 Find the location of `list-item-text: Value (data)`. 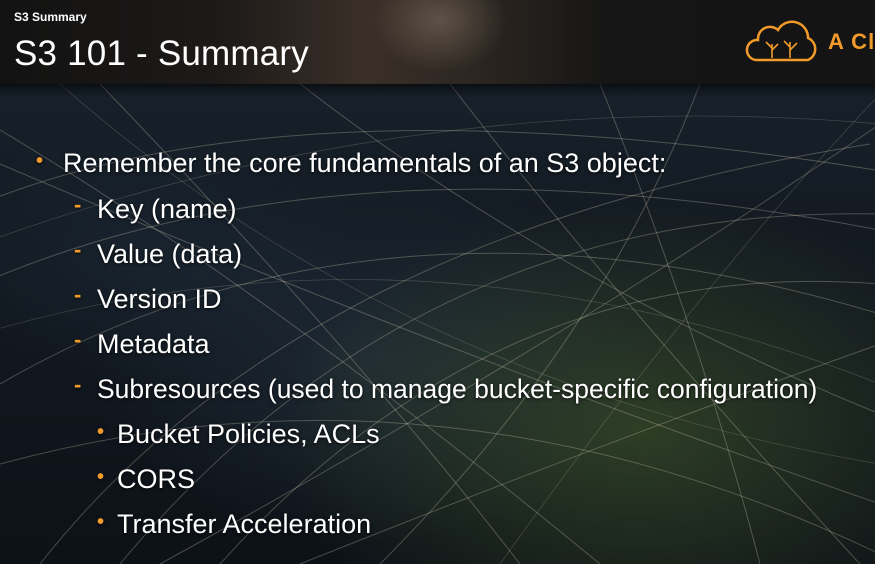

list-item-text: Value (data) is located at coordinates (170, 254).